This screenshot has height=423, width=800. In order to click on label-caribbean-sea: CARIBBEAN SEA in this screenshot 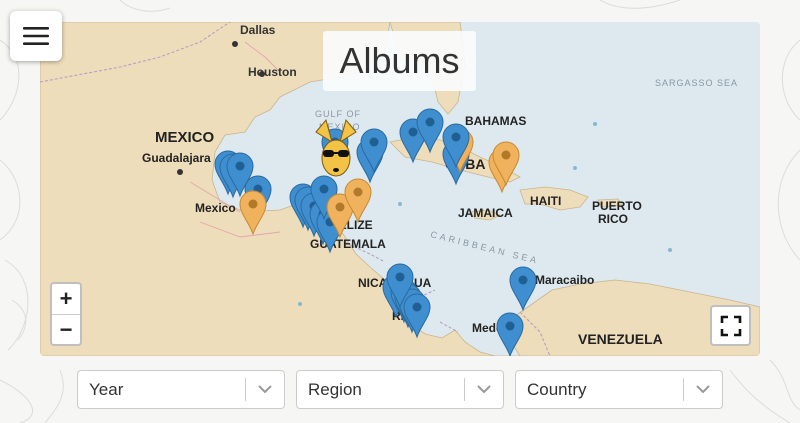, I will do `click(485, 247)`.